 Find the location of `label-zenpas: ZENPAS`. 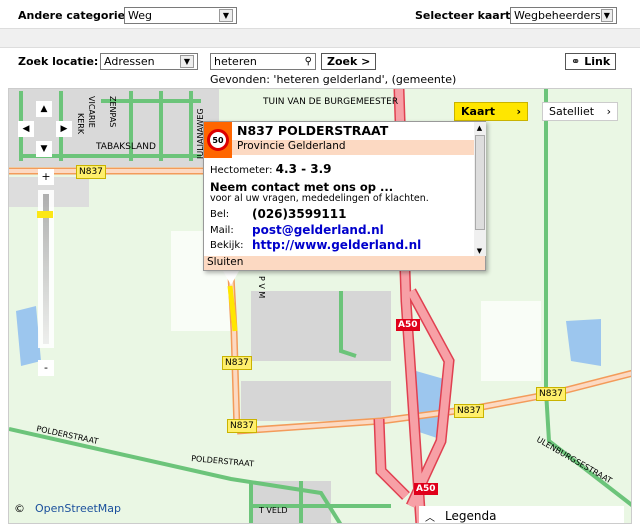

label-zenpas: ZENPAS is located at coordinates (112, 111).